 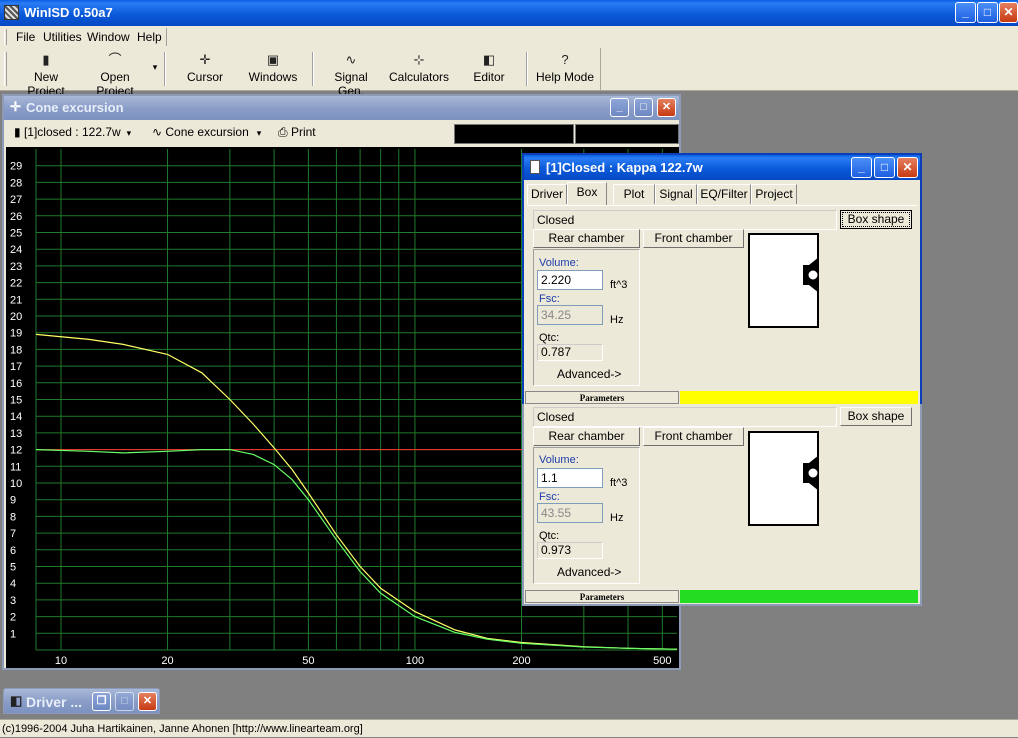 I want to click on windows-button: ▣ Windows, so click(x=273, y=70).